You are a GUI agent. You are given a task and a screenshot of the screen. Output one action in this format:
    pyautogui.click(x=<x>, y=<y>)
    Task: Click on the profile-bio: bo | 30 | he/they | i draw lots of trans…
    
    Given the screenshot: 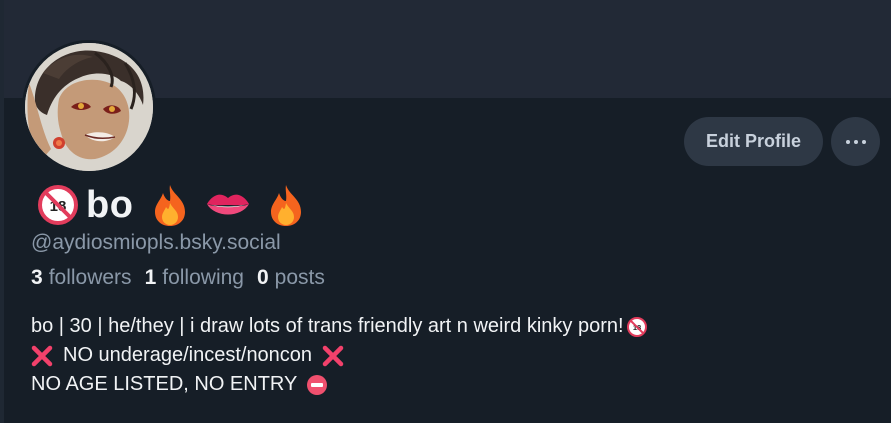 What is the action you would take?
    pyautogui.click(x=341, y=355)
    